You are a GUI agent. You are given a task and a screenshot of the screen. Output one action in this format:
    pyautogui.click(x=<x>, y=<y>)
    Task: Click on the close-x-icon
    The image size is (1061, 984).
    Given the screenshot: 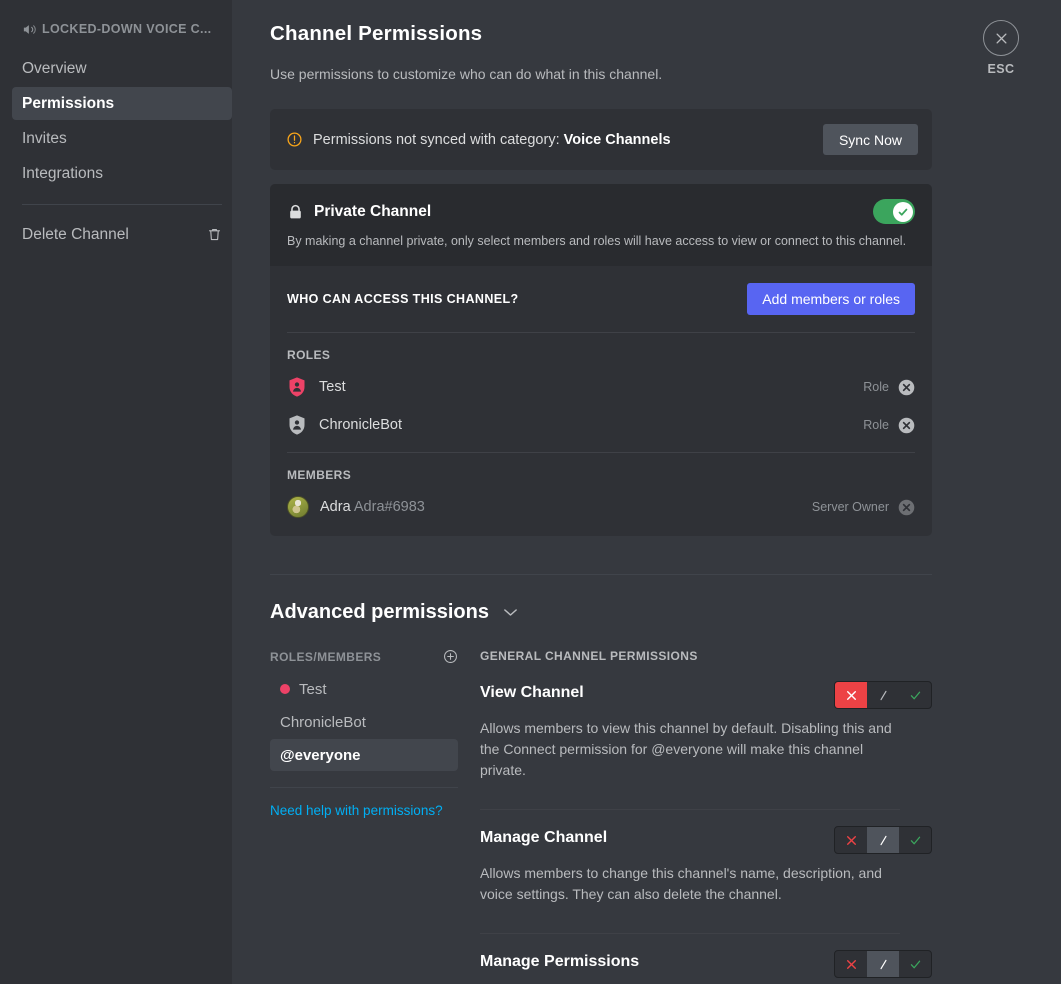 What is the action you would take?
    pyautogui.click(x=1001, y=38)
    